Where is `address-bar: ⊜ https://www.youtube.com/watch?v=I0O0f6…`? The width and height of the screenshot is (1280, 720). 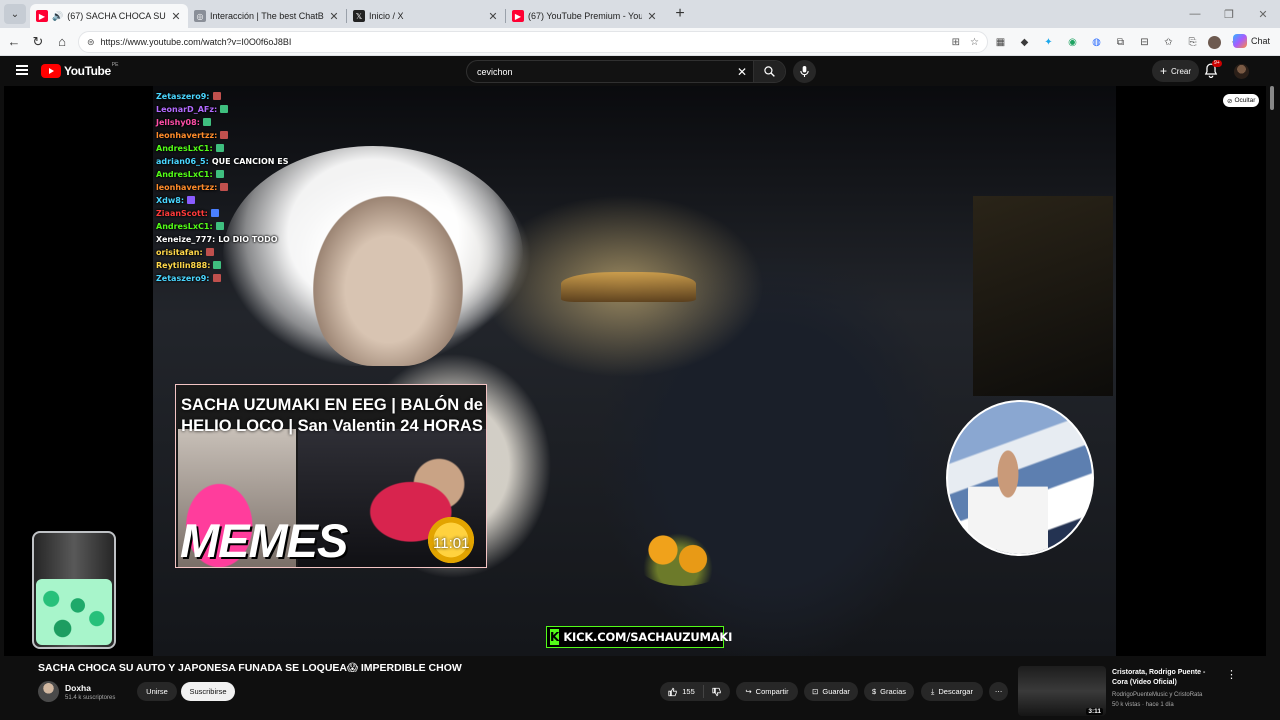 address-bar: ⊜ https://www.youtube.com/watch?v=I0O0f6… is located at coordinates (533, 42).